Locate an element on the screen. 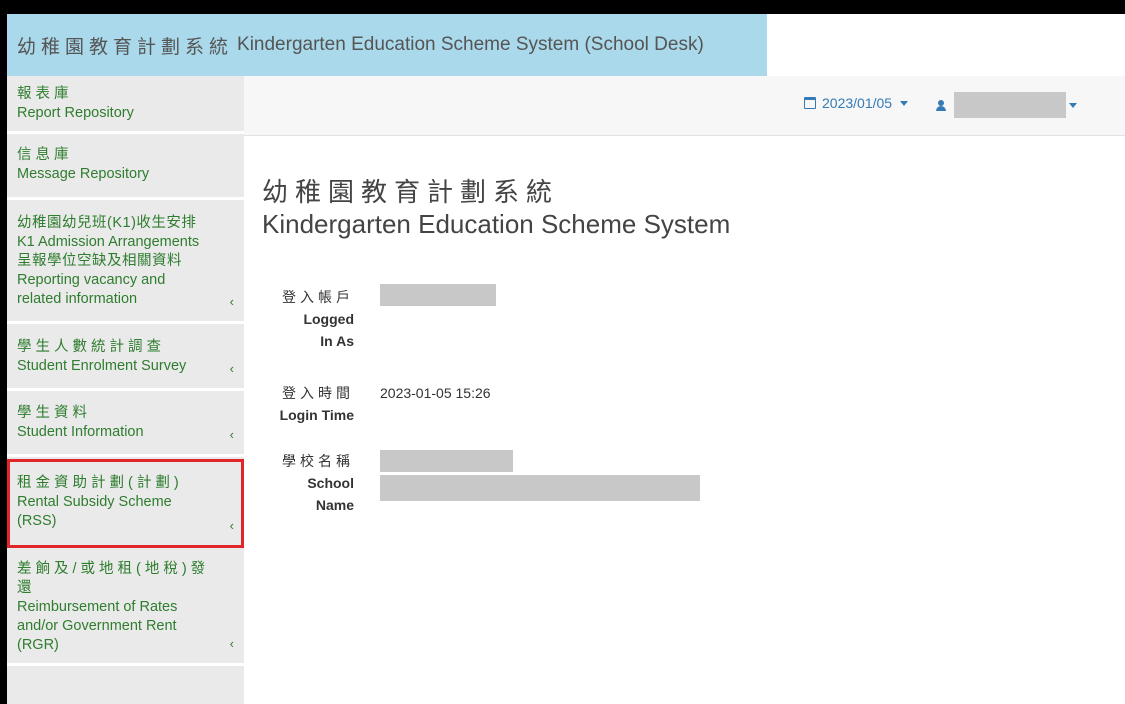  school-name-label: 學校名稱 School Name is located at coordinates (299, 483).